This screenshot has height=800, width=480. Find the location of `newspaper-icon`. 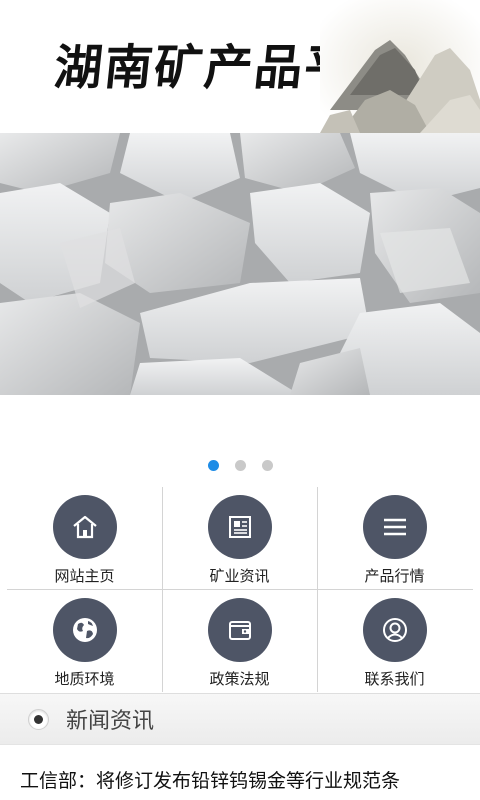

newspaper-icon is located at coordinates (239, 527).